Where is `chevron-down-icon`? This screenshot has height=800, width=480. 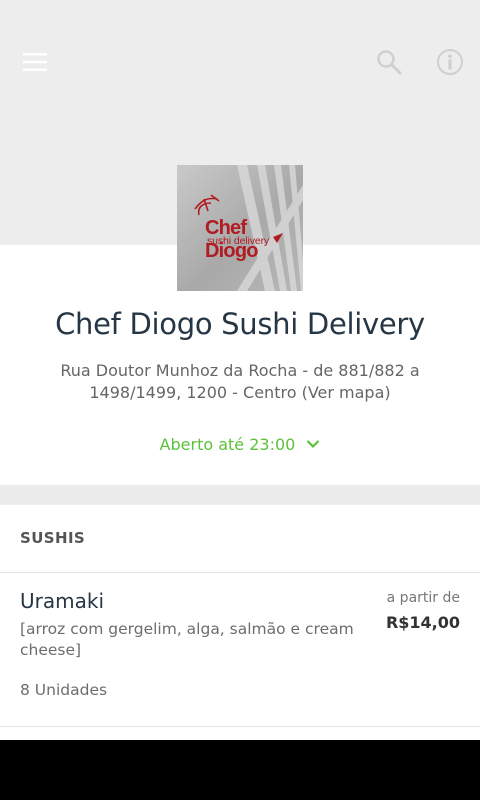
chevron-down-icon is located at coordinates (313, 443).